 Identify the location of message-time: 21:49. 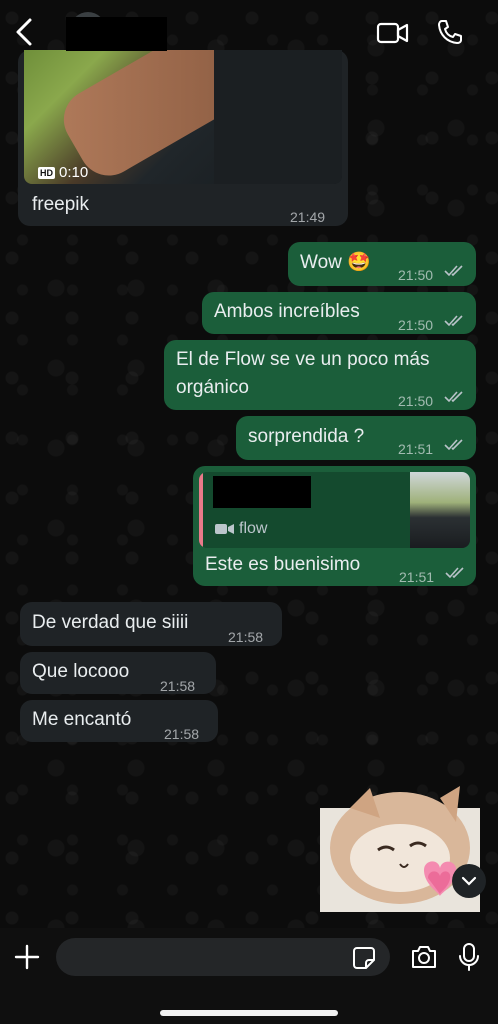
(308, 217).